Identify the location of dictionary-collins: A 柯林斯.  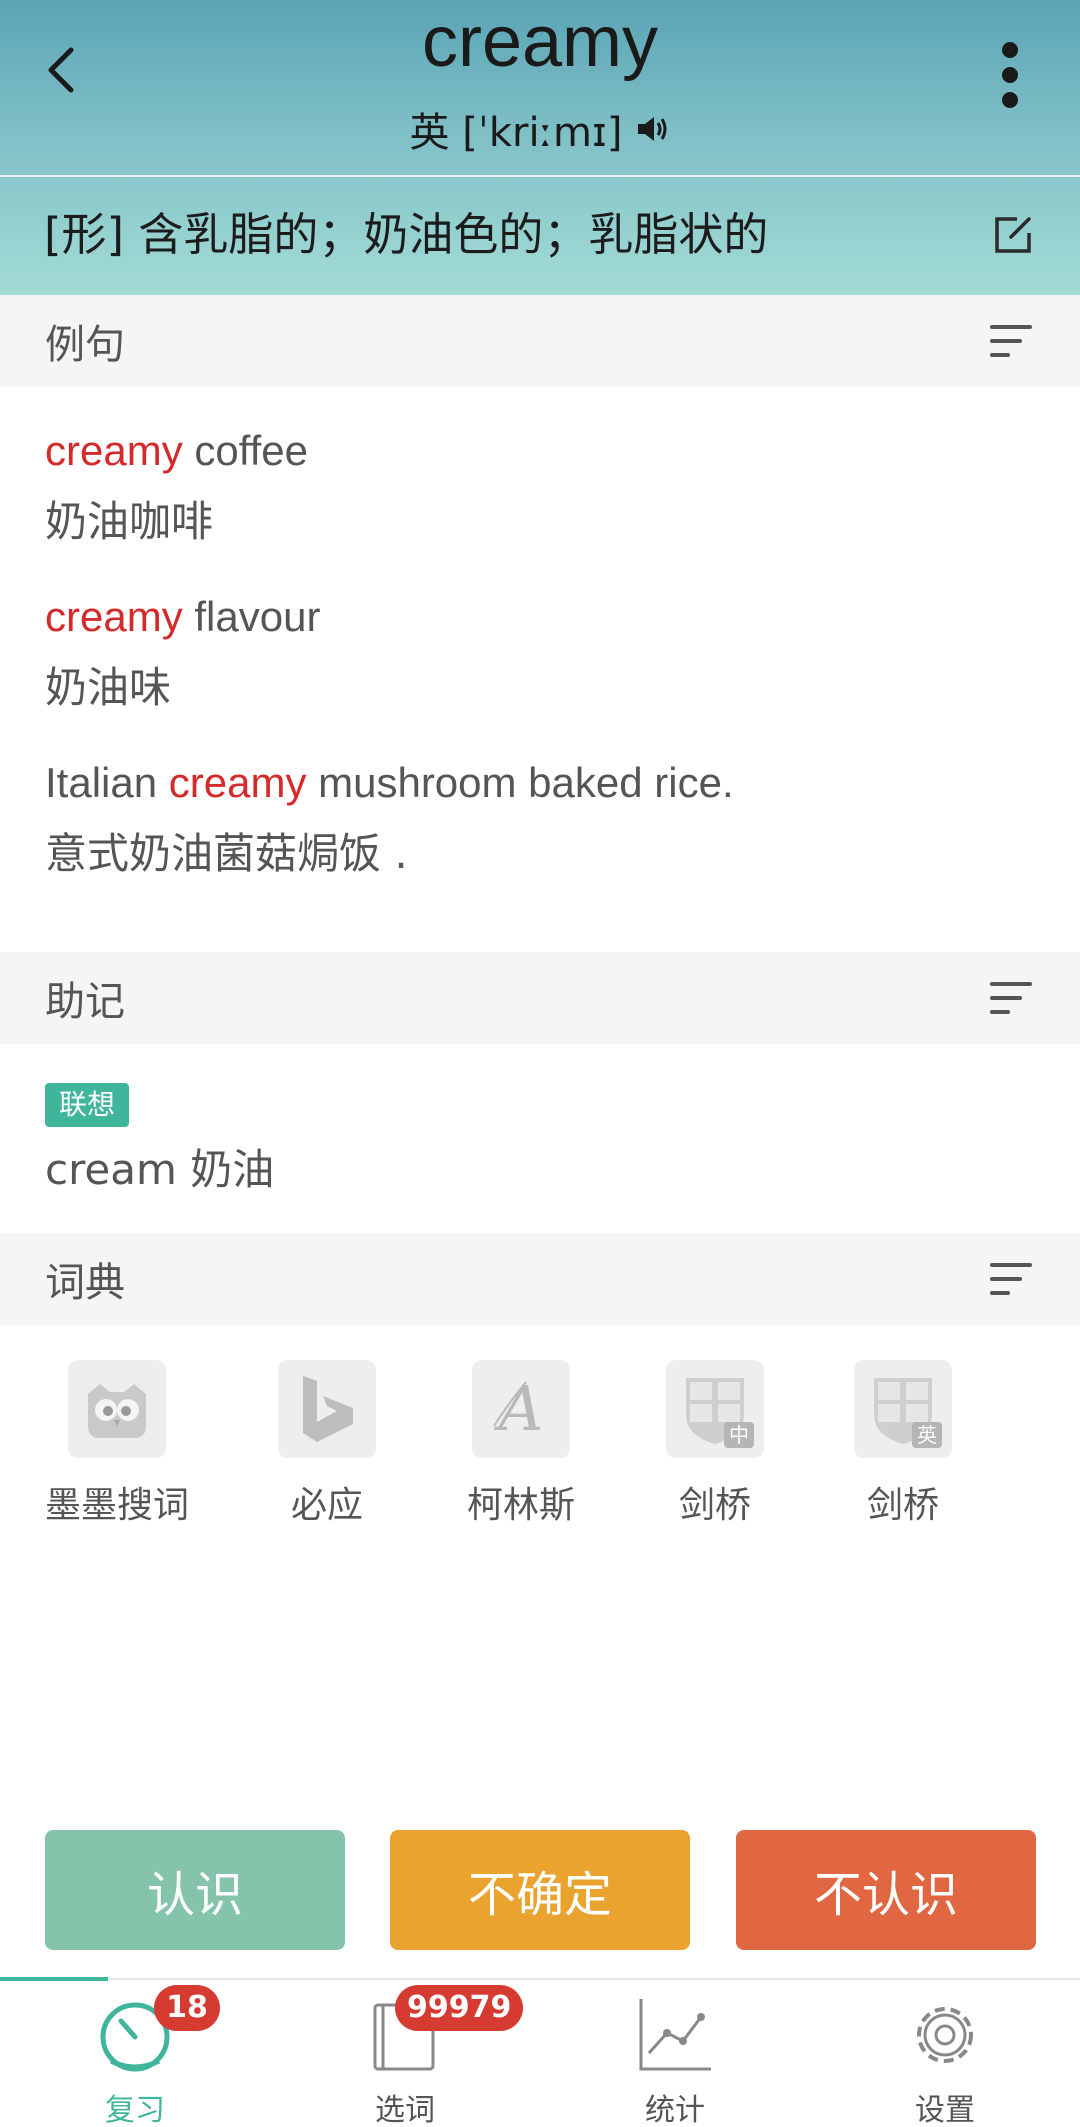
(521, 1444).